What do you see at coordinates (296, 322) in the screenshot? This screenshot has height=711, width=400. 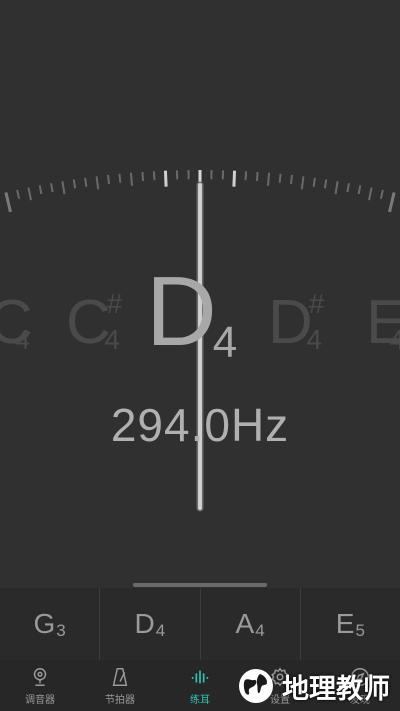 I see `neighbor-note-d-sharp-4: D#4` at bounding box center [296, 322].